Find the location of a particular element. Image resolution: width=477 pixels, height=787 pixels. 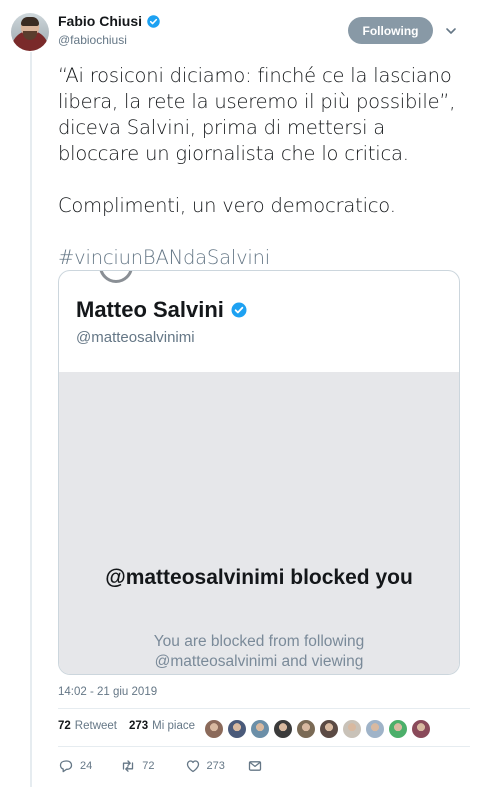

retweets-stat: 72 Retweet is located at coordinates (87, 726).